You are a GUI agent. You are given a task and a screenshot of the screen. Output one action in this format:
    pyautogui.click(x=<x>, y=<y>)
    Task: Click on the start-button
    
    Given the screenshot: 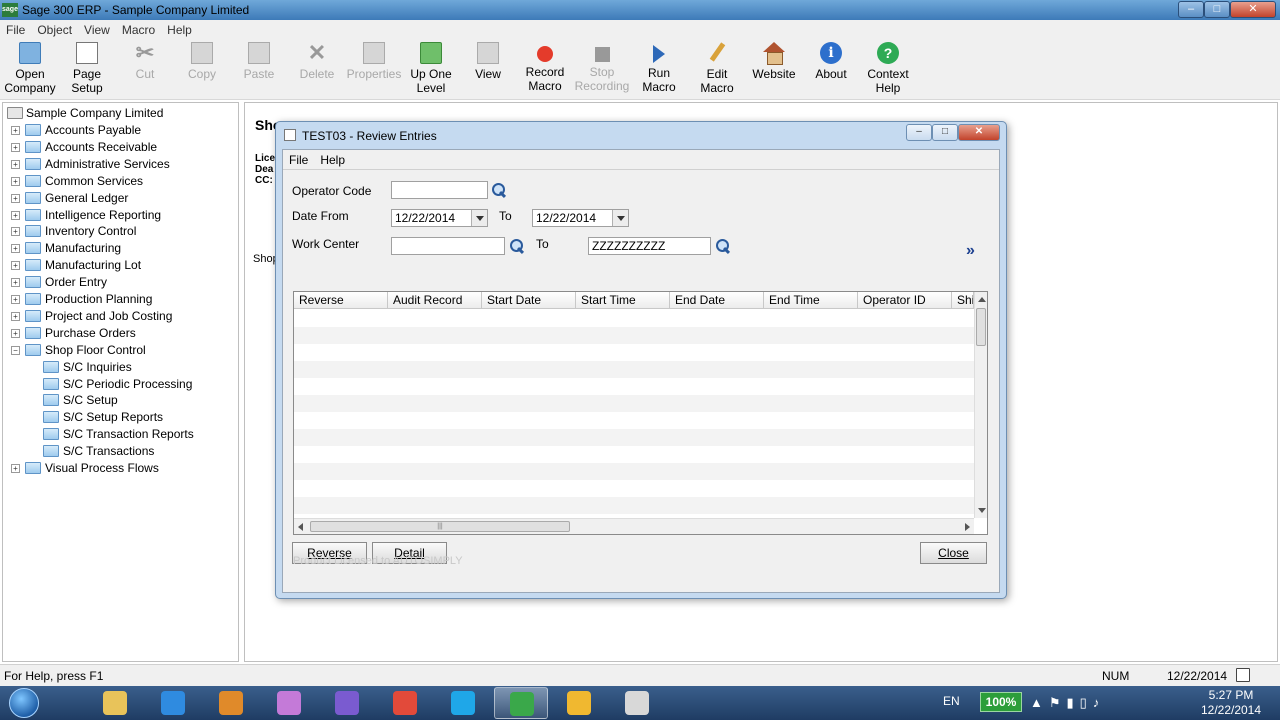 What is the action you would take?
    pyautogui.click(x=24, y=703)
    